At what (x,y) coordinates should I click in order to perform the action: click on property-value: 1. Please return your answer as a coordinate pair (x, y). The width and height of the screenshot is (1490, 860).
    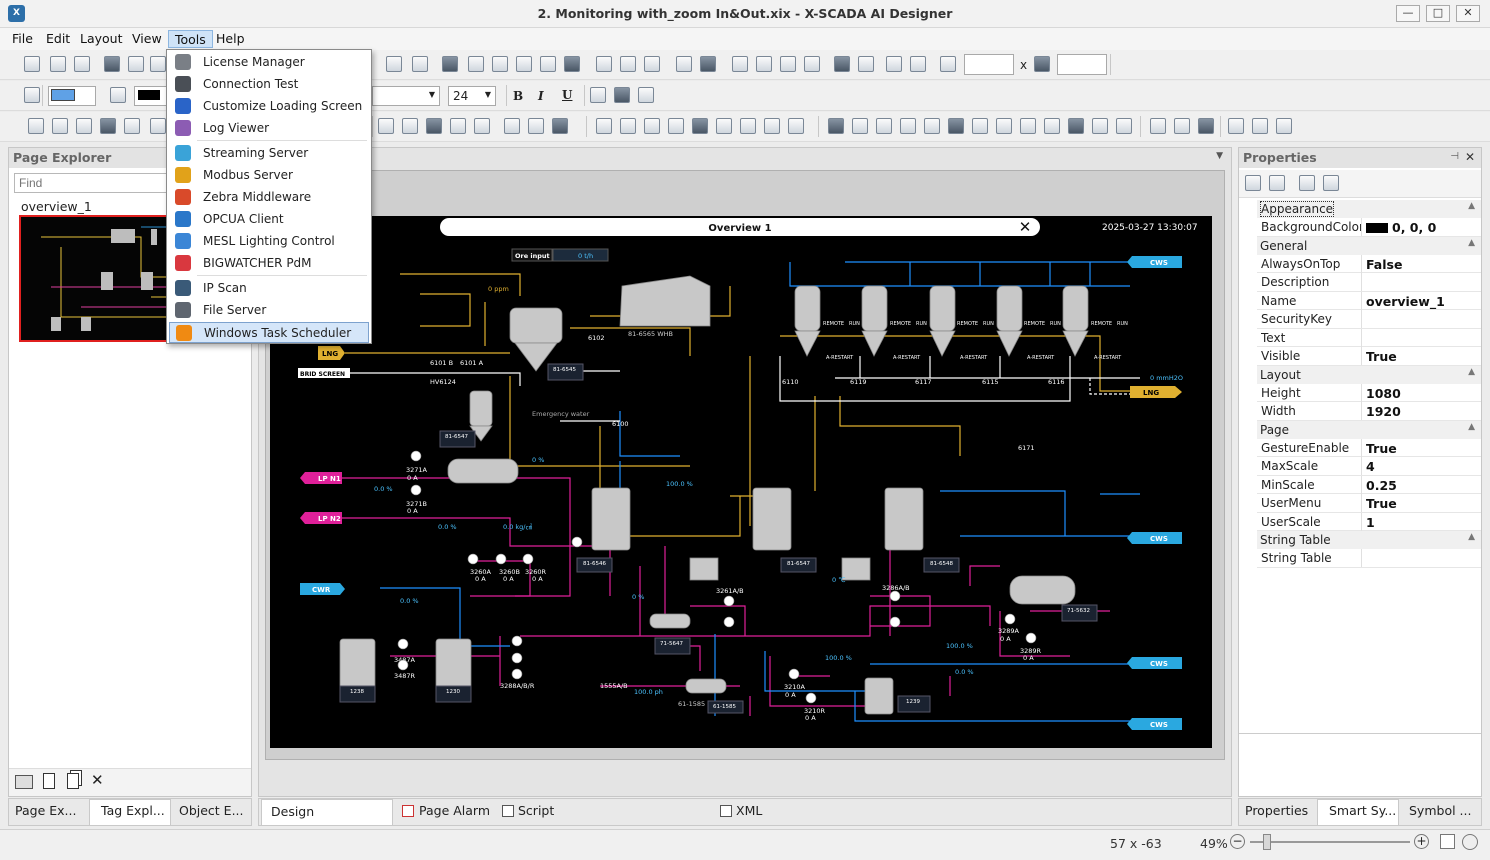
    Looking at the image, I should click on (1421, 521).